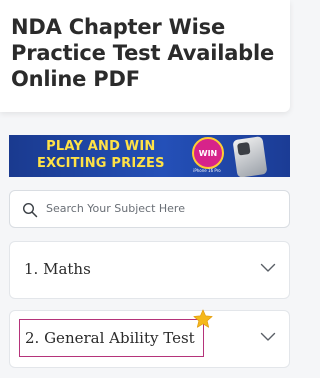  Describe the element at coordinates (207, 170) in the screenshot. I see `phone-label: iPhone 16 Pro` at that location.